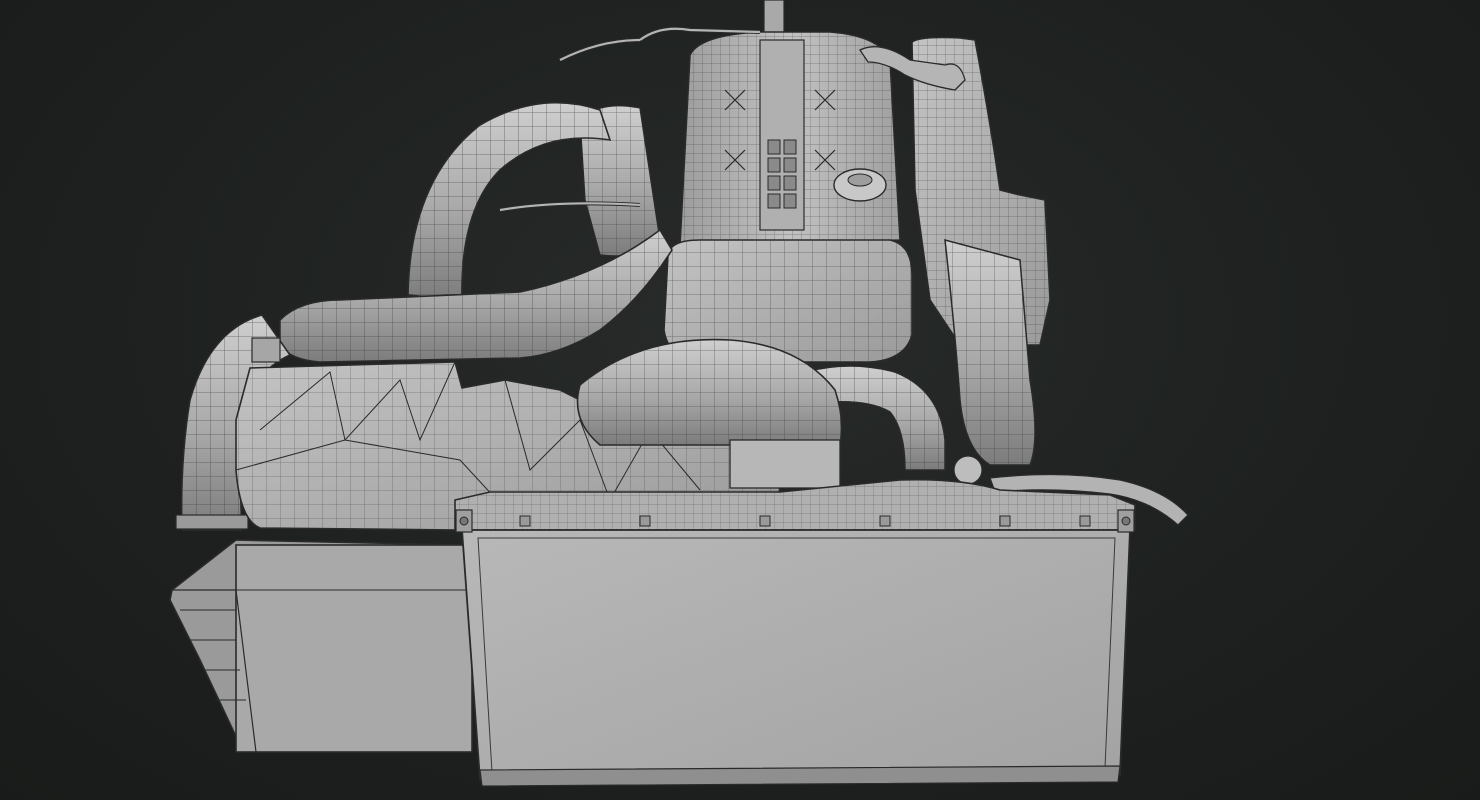  Describe the element at coordinates (321, 646) in the screenshot. I see `side-box-shape` at that location.